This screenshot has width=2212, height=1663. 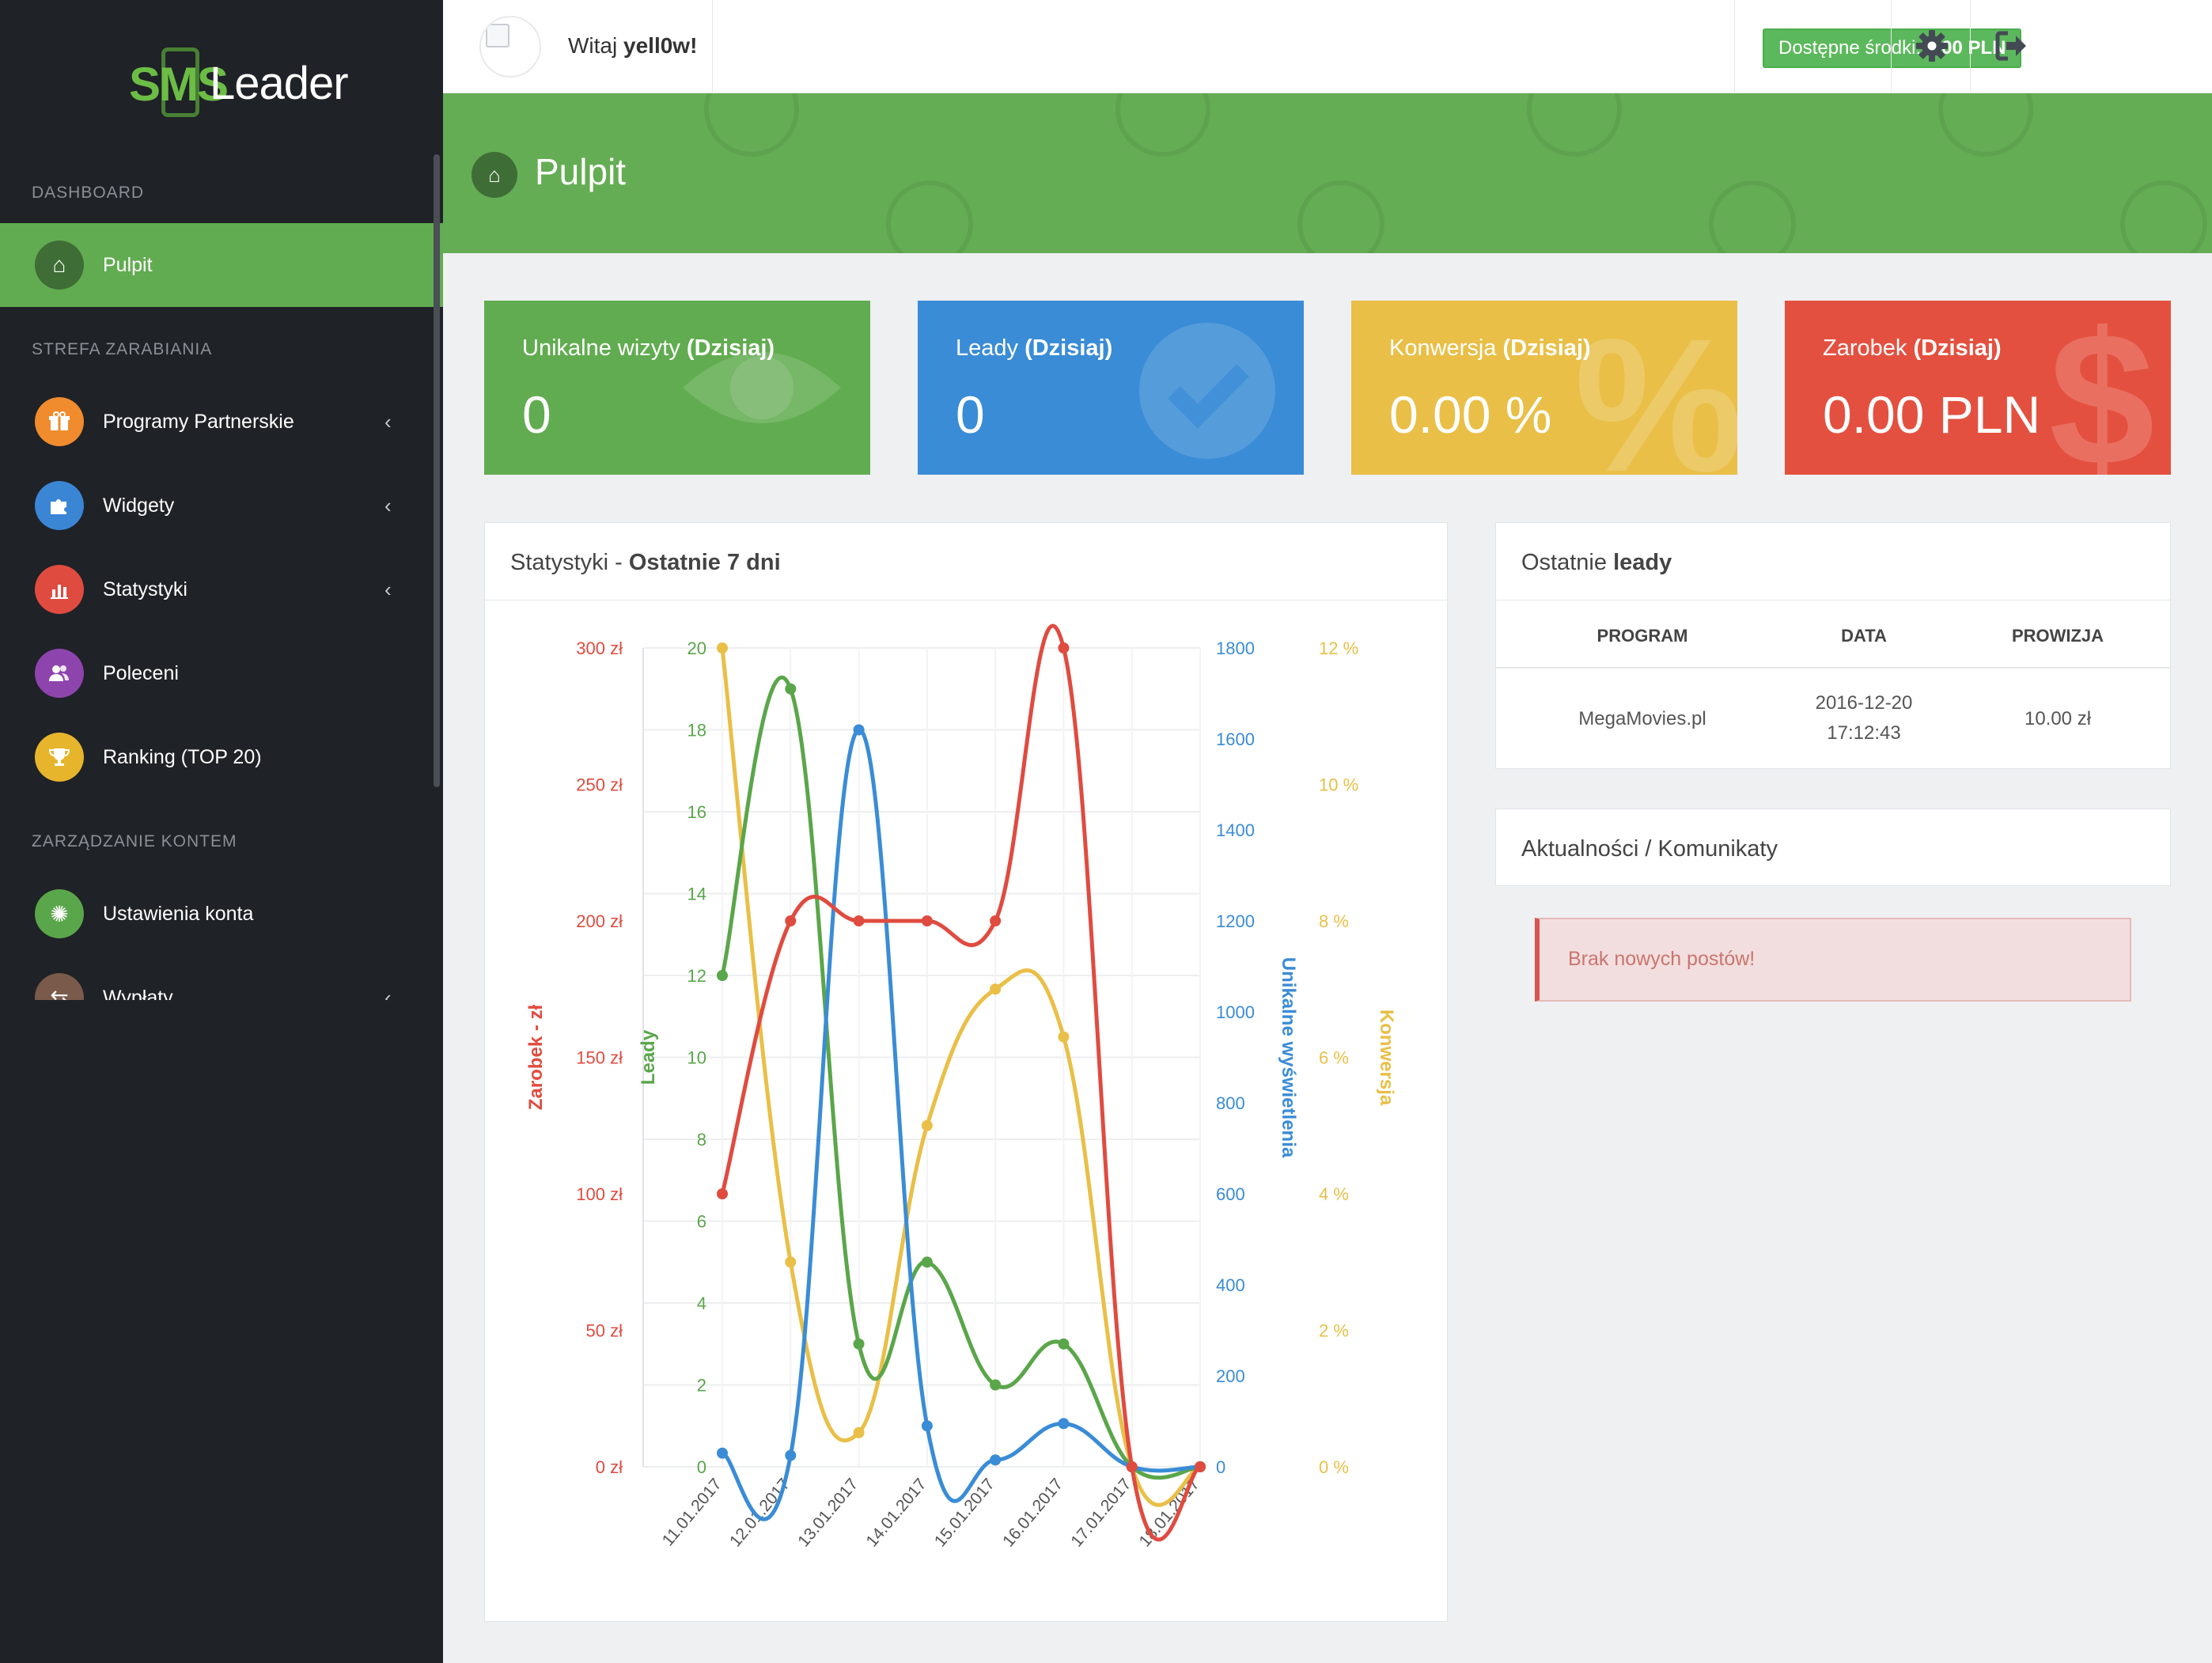 I want to click on sidebar-clip: ⇆ Wypłaty ‹, so click(x=222, y=978).